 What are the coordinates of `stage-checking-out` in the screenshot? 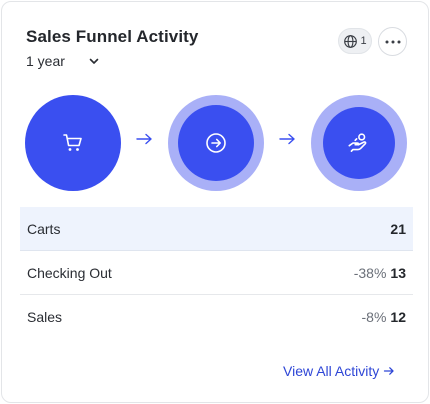 It's located at (216, 143).